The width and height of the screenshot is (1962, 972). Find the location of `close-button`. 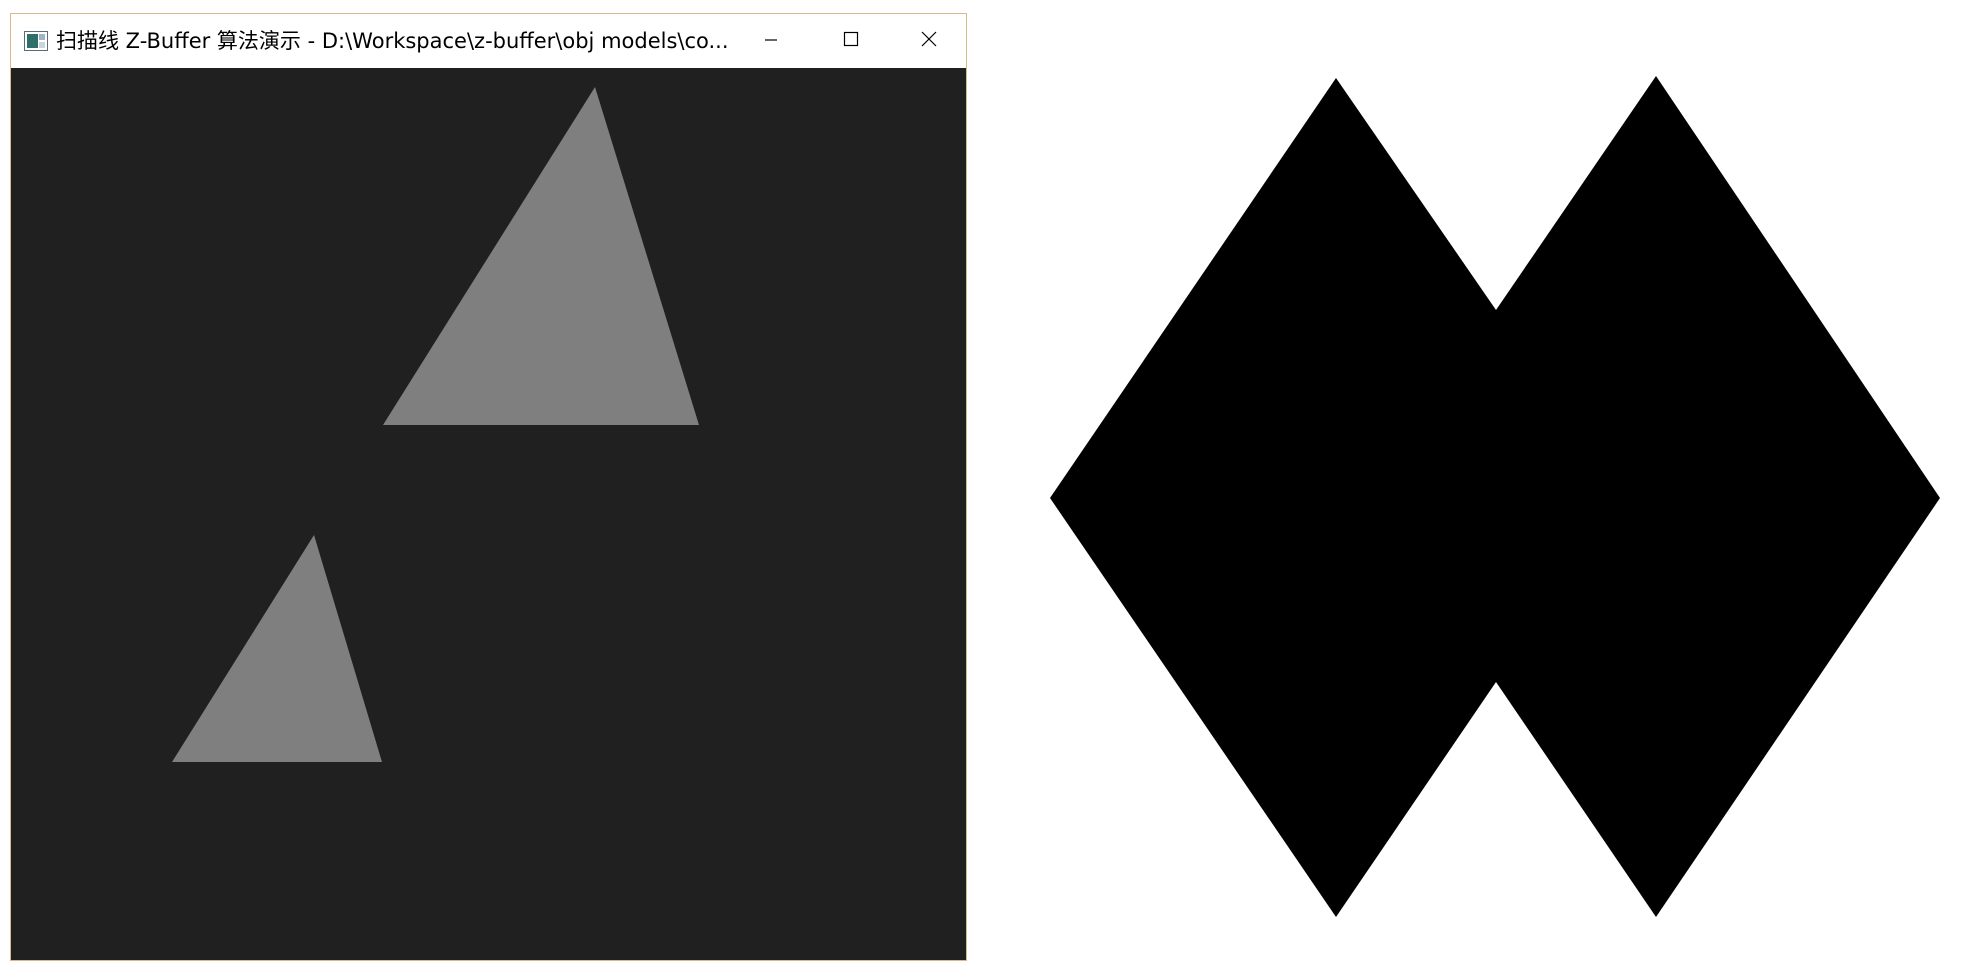

close-button is located at coordinates (929, 41).